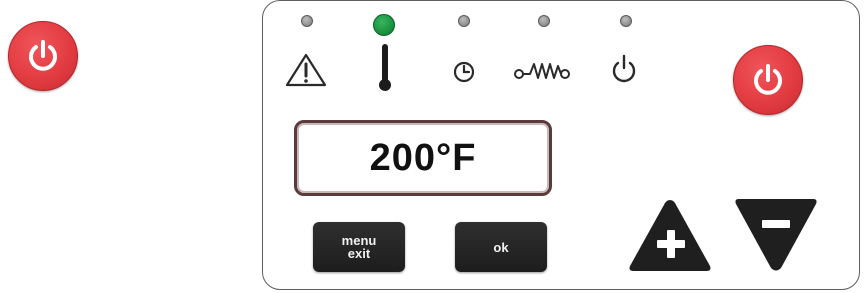 This screenshot has height=293, width=866. Describe the element at coordinates (464, 72) in the screenshot. I see `clock-icon` at that location.